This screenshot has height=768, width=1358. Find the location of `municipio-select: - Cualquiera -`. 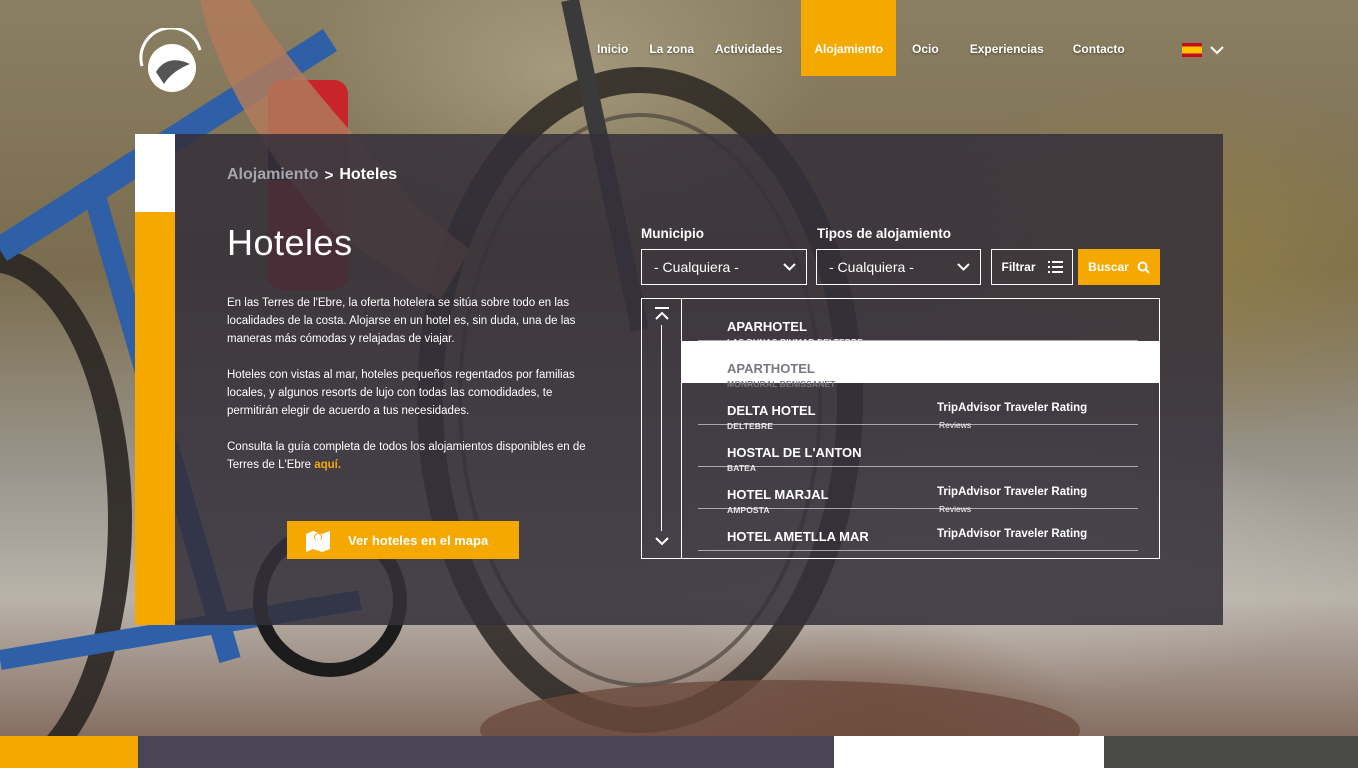

municipio-select: - Cualquiera - is located at coordinates (724, 267).